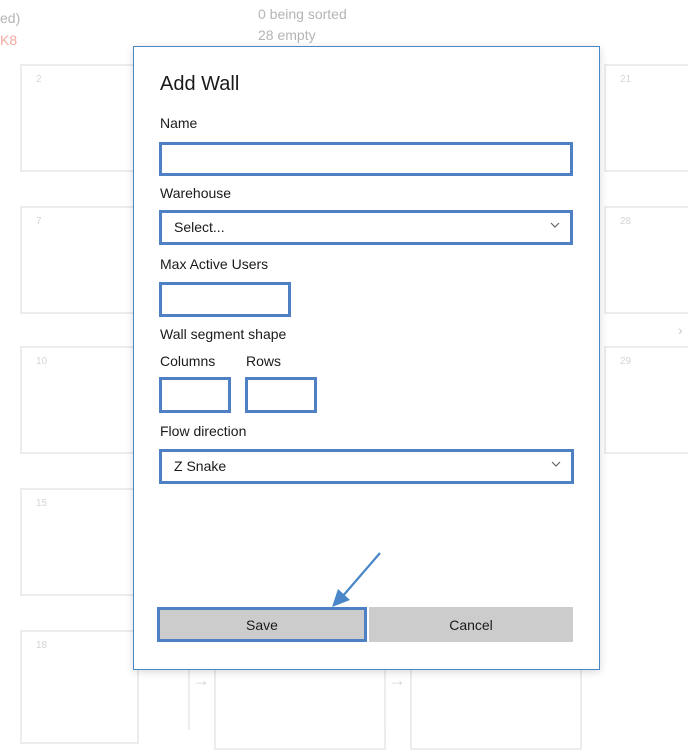  What do you see at coordinates (179, 123) in the screenshot?
I see `name-label: Name` at bounding box center [179, 123].